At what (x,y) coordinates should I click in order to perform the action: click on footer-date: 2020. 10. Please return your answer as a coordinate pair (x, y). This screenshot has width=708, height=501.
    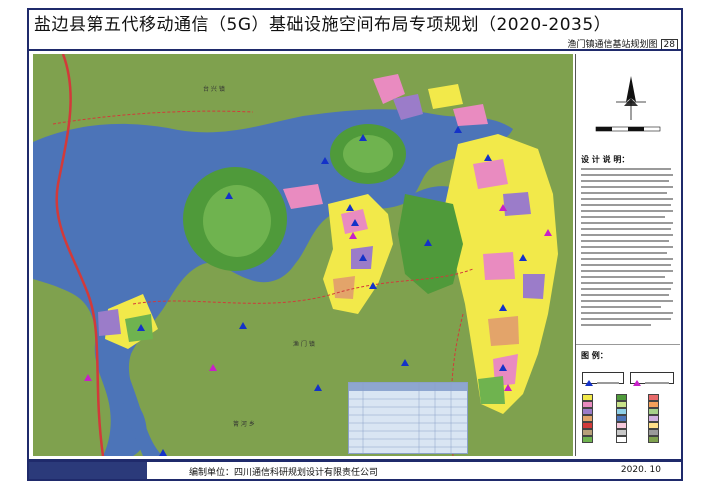
    Looking at the image, I should click on (640, 470).